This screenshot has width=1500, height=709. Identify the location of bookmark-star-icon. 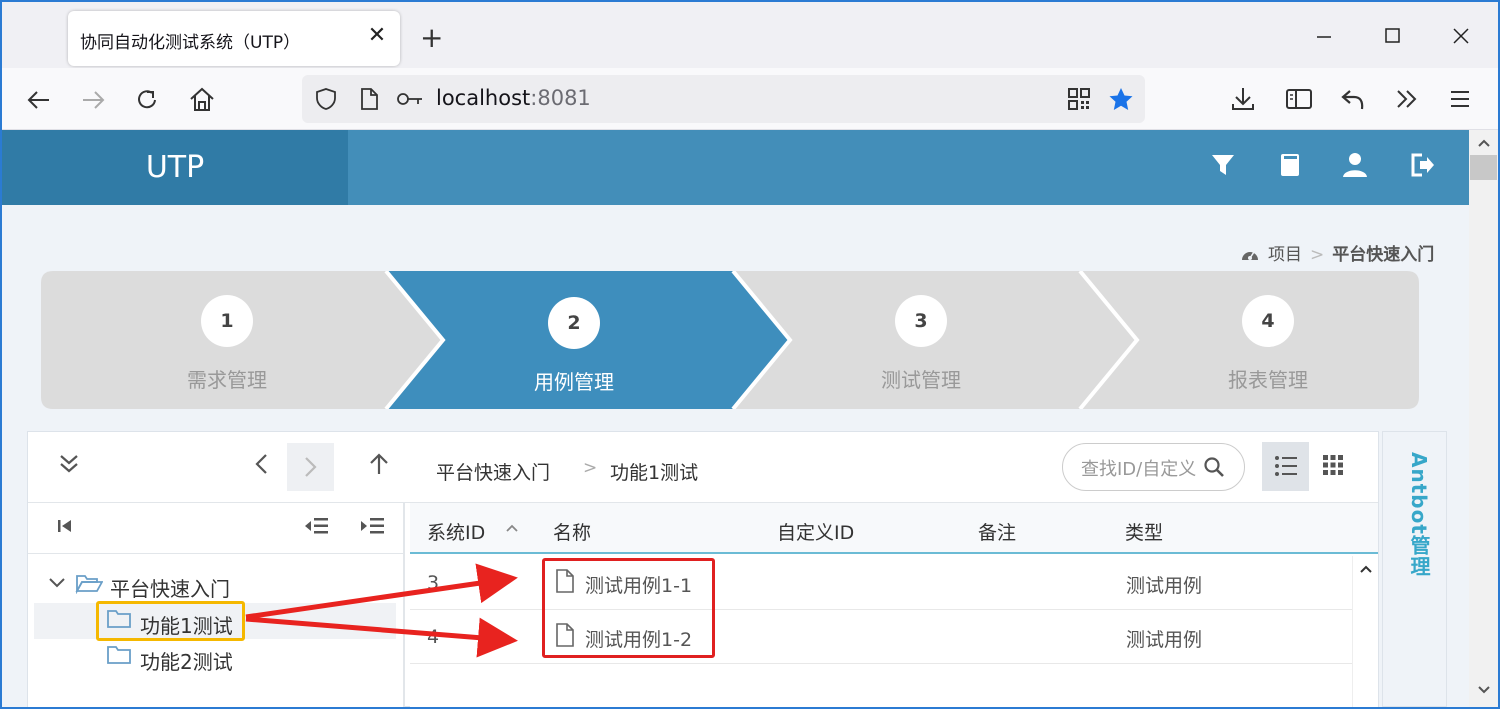
(1121, 99).